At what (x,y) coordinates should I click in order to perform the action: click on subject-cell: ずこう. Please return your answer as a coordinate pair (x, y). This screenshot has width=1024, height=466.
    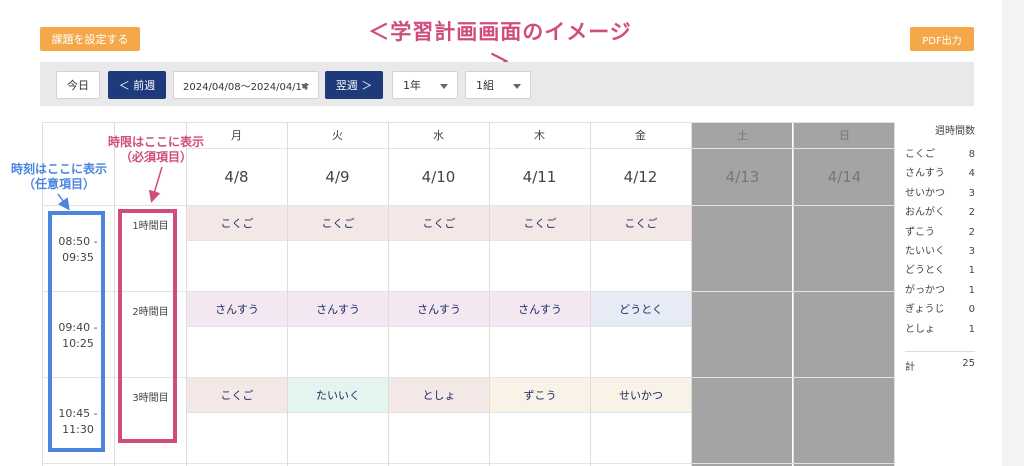
    Looking at the image, I should click on (540, 395).